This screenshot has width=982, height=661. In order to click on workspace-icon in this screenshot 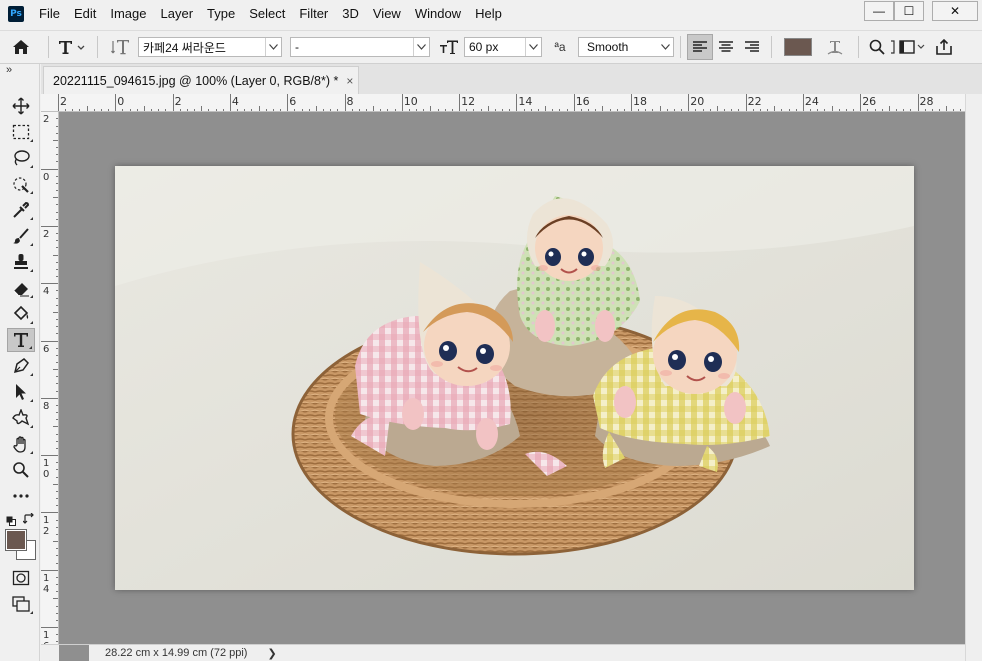, I will do `click(912, 47)`.